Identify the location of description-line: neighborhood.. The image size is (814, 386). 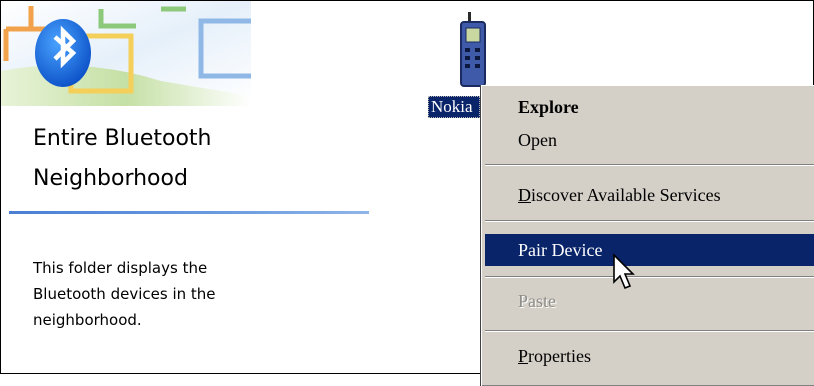
(87, 320).